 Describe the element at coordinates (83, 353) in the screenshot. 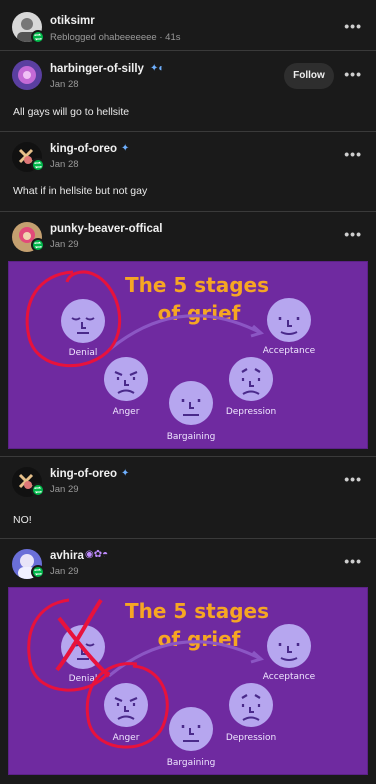

I see `label-denial: Denial` at that location.